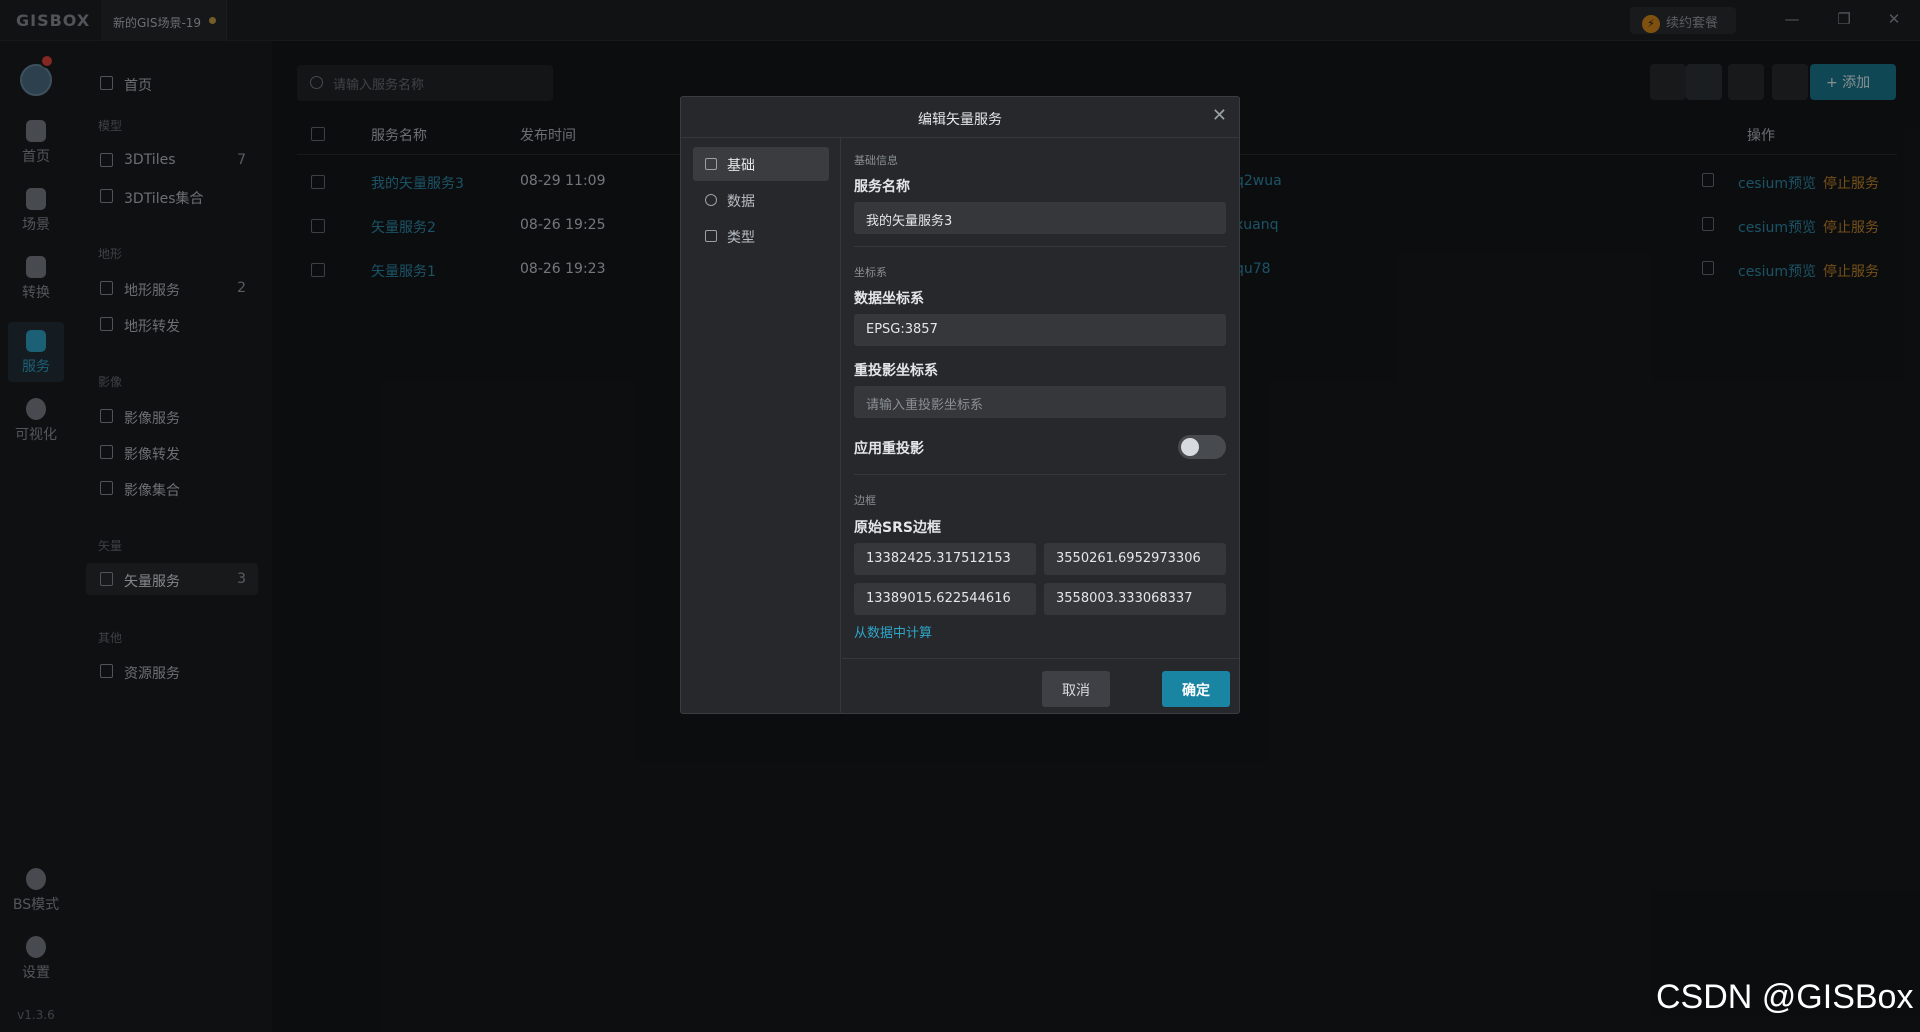 The width and height of the screenshot is (1920, 1032). What do you see at coordinates (896, 371) in the screenshot?
I see `reproj-crs-label: 重投影坐标系` at bounding box center [896, 371].